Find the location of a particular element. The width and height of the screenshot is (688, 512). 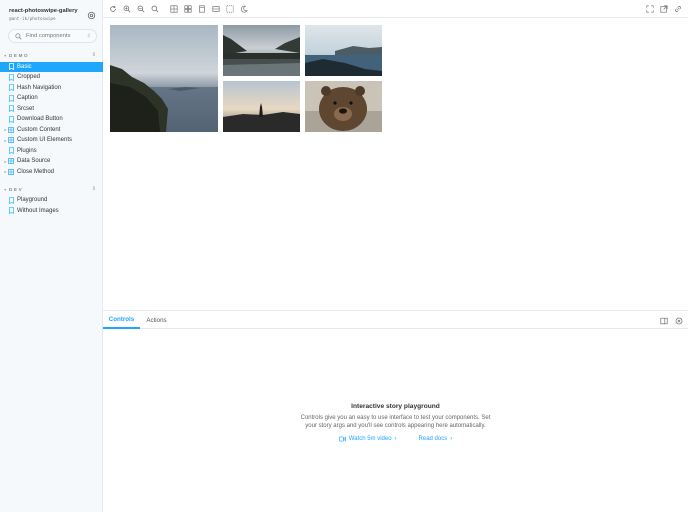

reload-icon is located at coordinates (113, 9).